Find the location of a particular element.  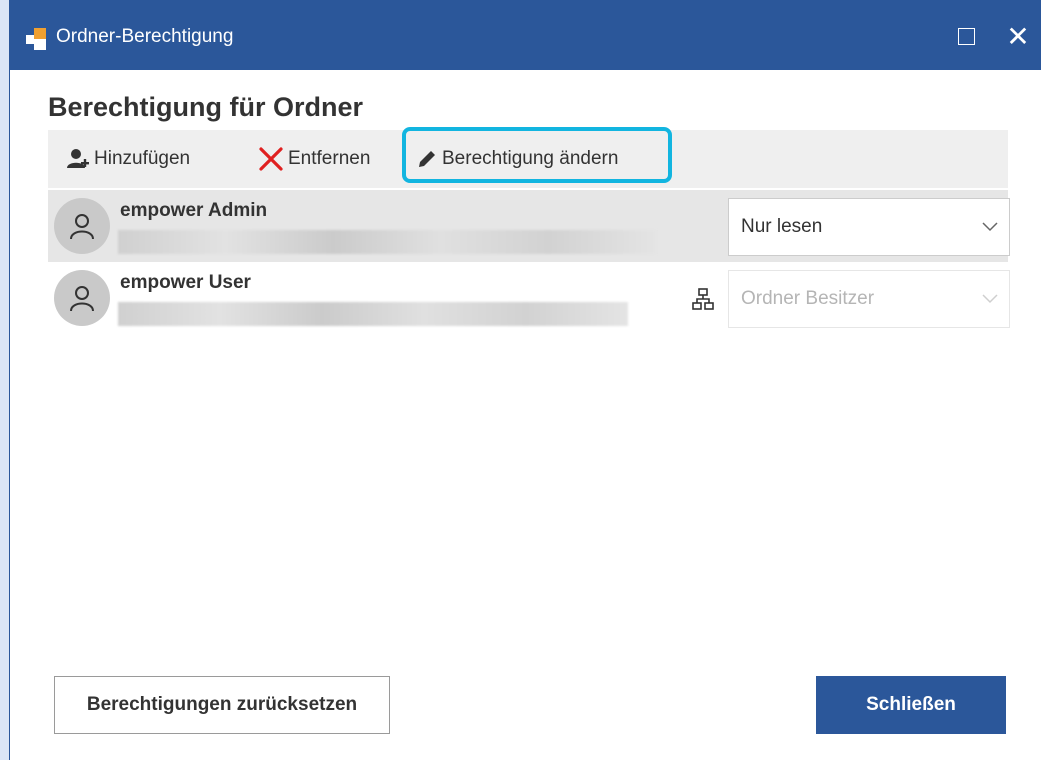

close-icon: ✕ is located at coordinates (1018, 36).